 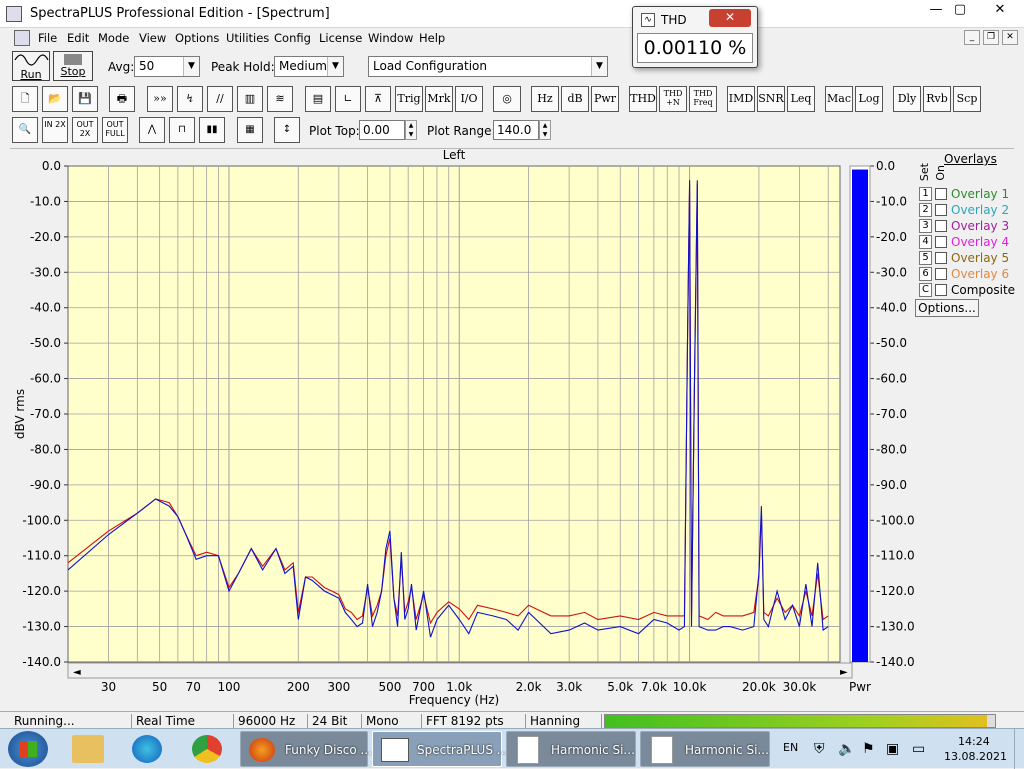 What do you see at coordinates (516, 130) in the screenshot?
I see `plot-range-input: 140.0` at bounding box center [516, 130].